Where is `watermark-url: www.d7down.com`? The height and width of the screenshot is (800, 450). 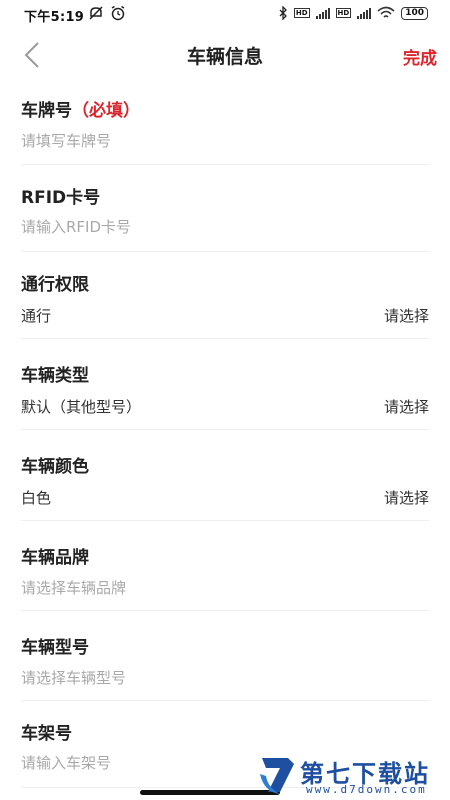 watermark-url: www.d7down.com is located at coordinates (366, 789).